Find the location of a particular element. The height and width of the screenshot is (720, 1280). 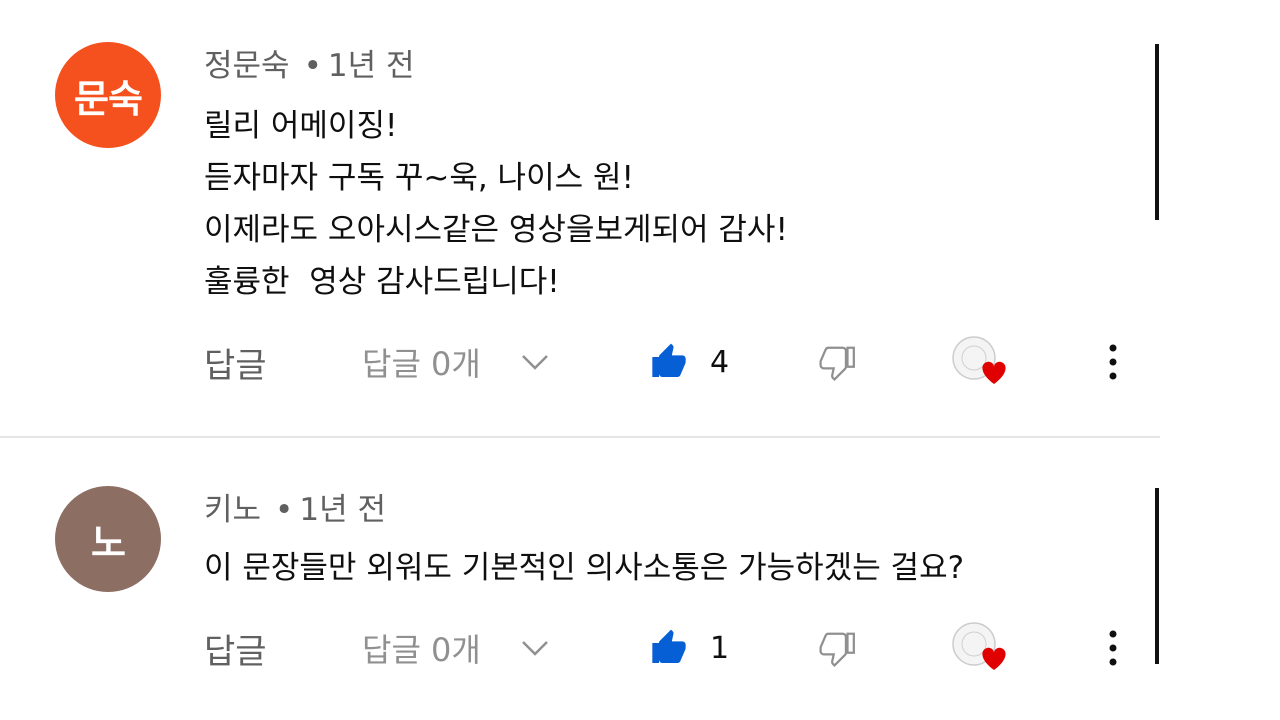

avatar-initials: 문숙 is located at coordinates (108, 98).